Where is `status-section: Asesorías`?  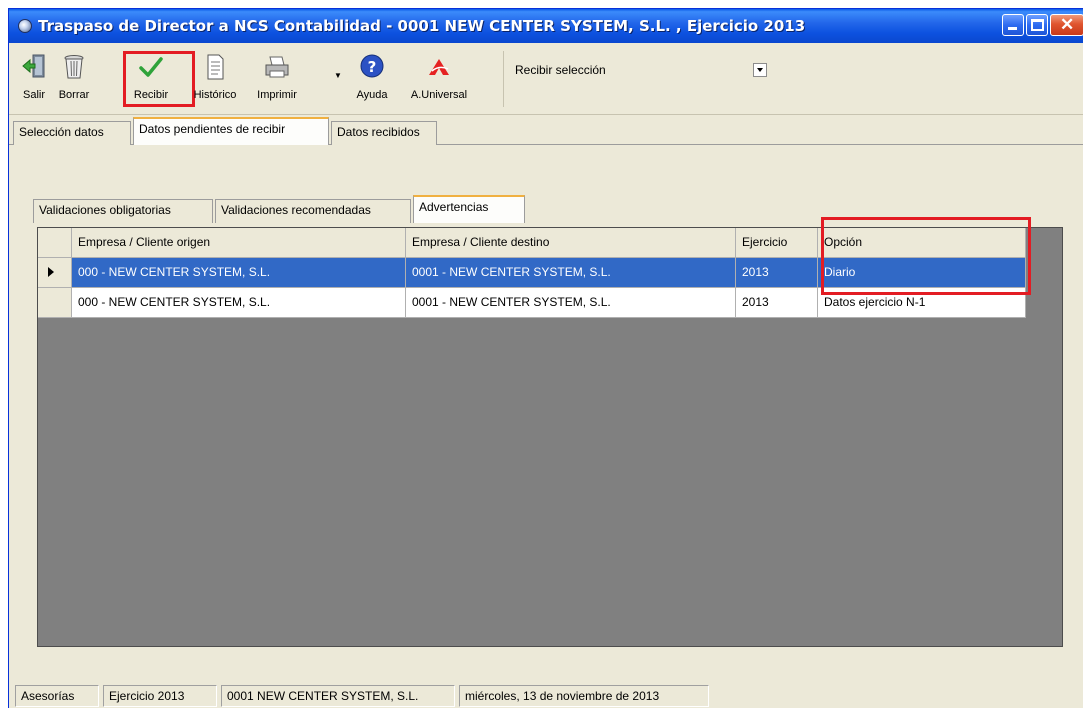 status-section: Asesorías is located at coordinates (57, 696).